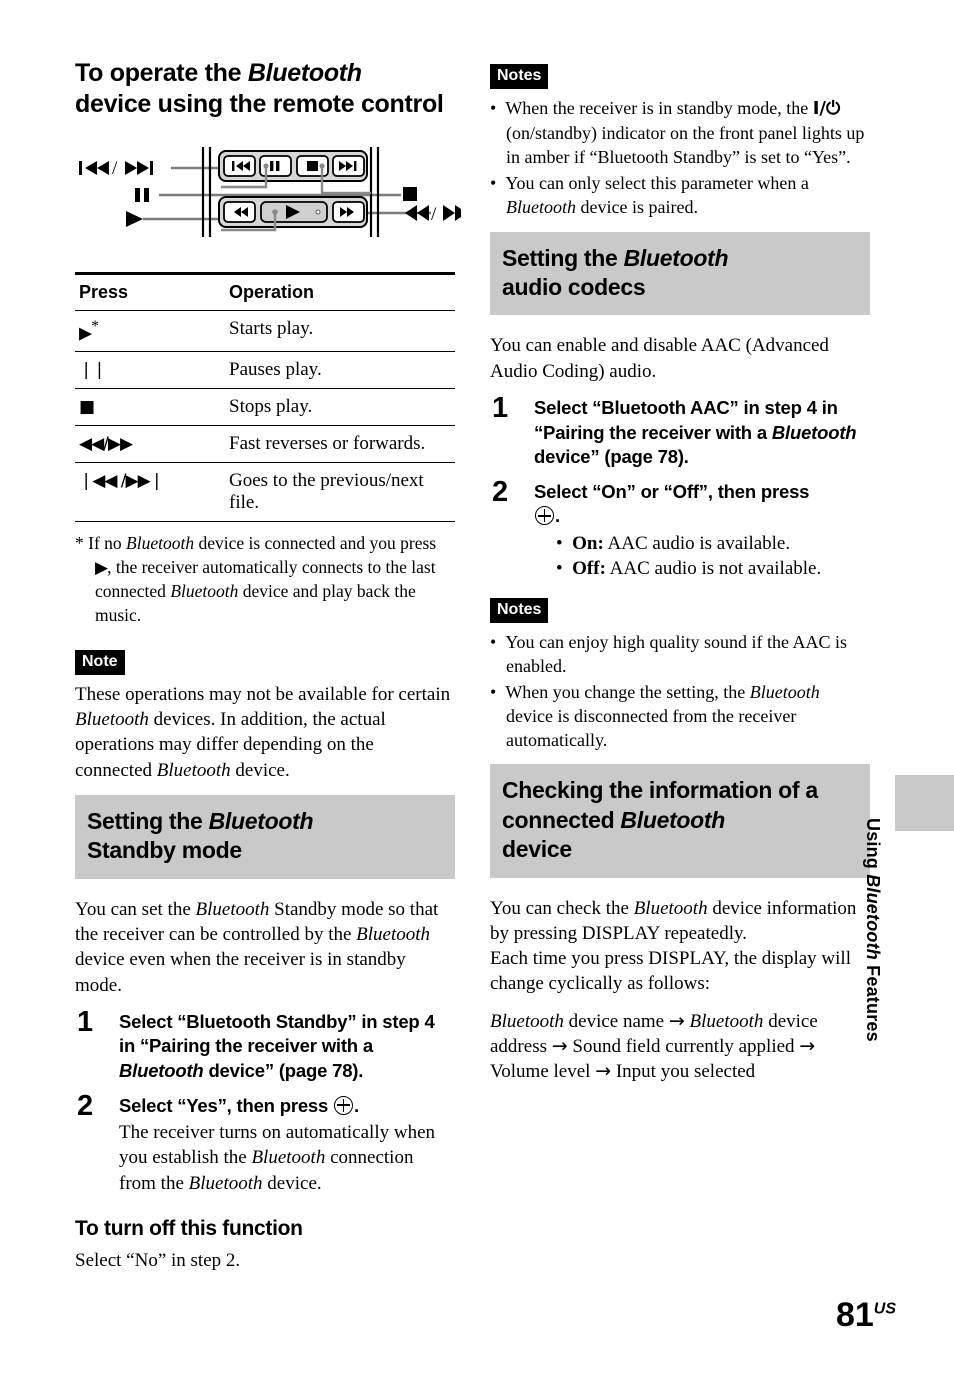 This screenshot has width=954, height=1373. Describe the element at coordinates (683, 1047) in the screenshot. I see `cycle-item-2: Sound field currently applied` at that location.